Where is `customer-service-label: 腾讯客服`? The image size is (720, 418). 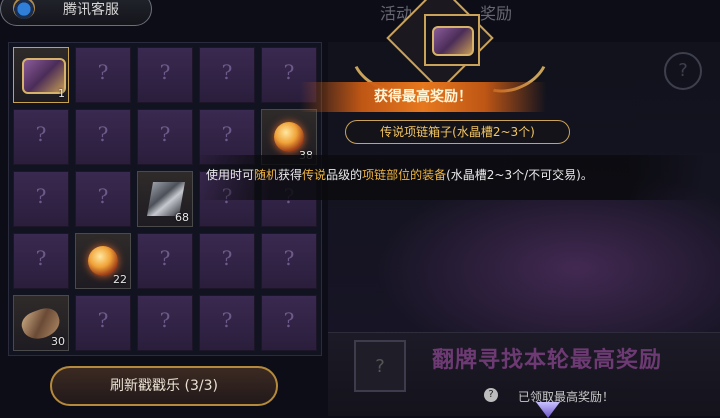
customer-service-label: 腾讯客服 is located at coordinates (91, 10).